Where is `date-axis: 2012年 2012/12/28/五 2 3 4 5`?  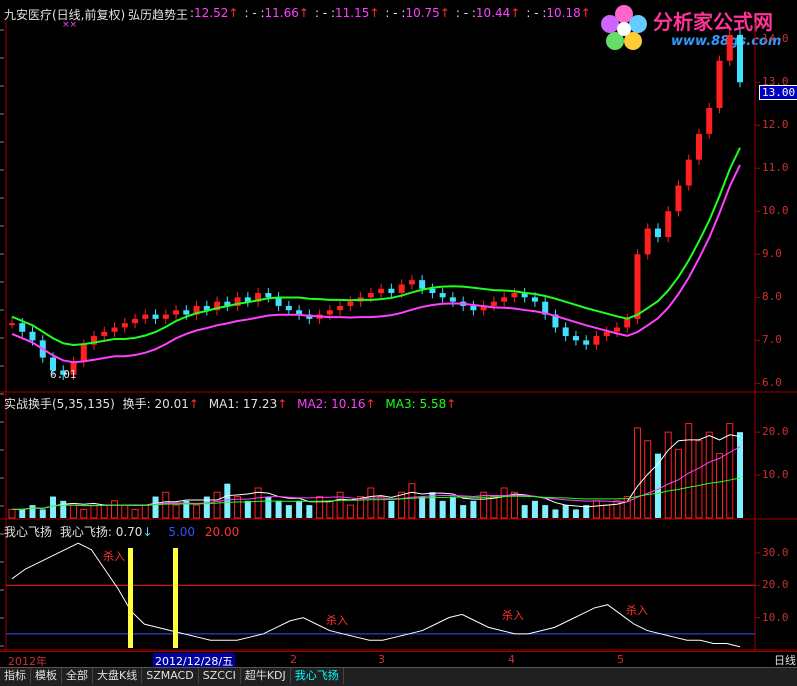
date-axis: 2012年 2012/12/28/五 2 3 4 5 is located at coordinates (398, 660).